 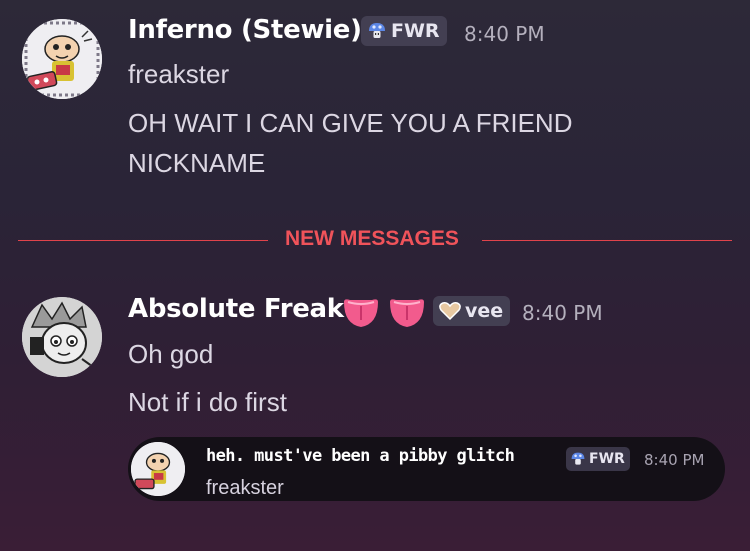 I want to click on freak-avatar-image, so click(x=62, y=337).